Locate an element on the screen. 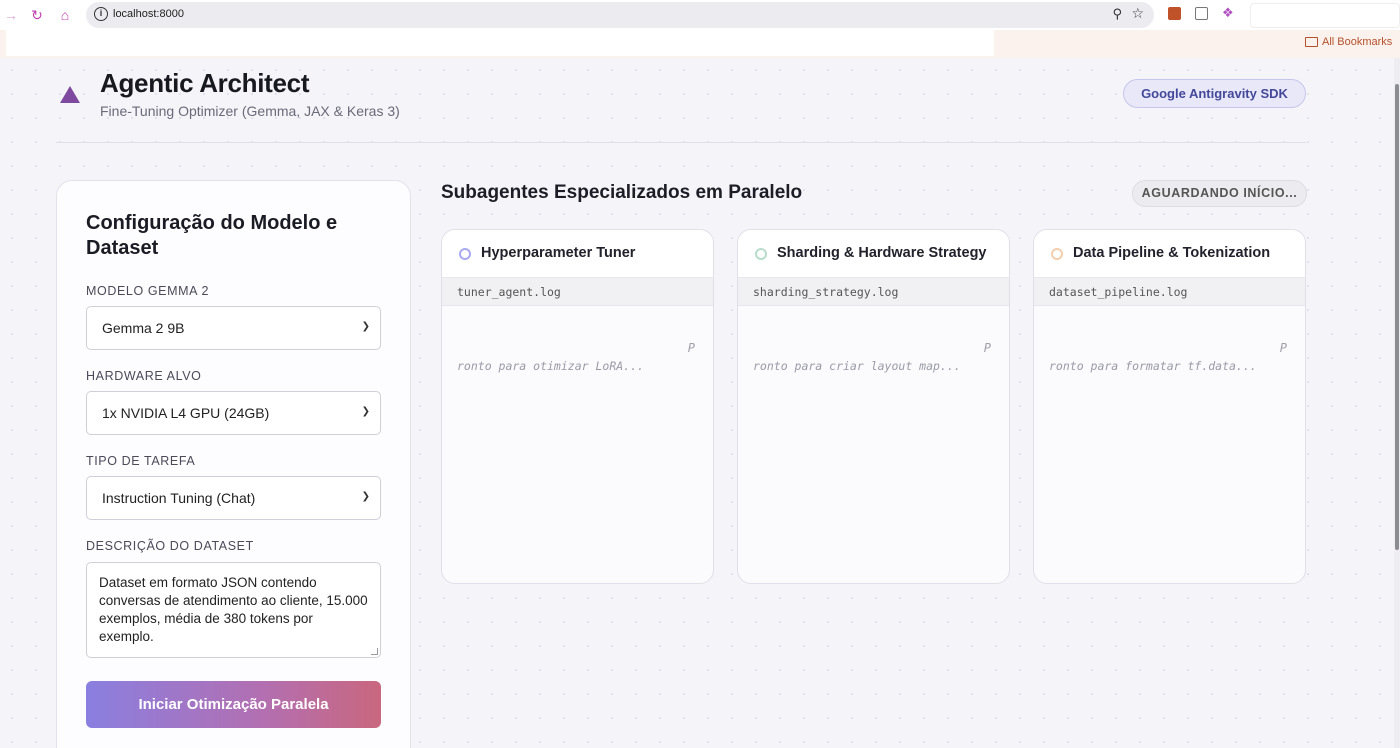  model-label: MODELO GEMMA 2 is located at coordinates (148, 291).